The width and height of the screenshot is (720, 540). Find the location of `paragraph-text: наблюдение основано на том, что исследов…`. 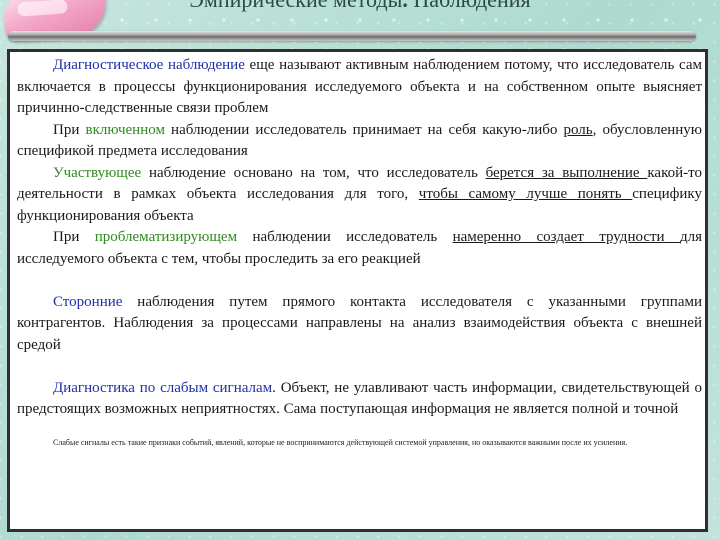

paragraph-text: наблюдение основано на том, что исследов… is located at coordinates (313, 172).